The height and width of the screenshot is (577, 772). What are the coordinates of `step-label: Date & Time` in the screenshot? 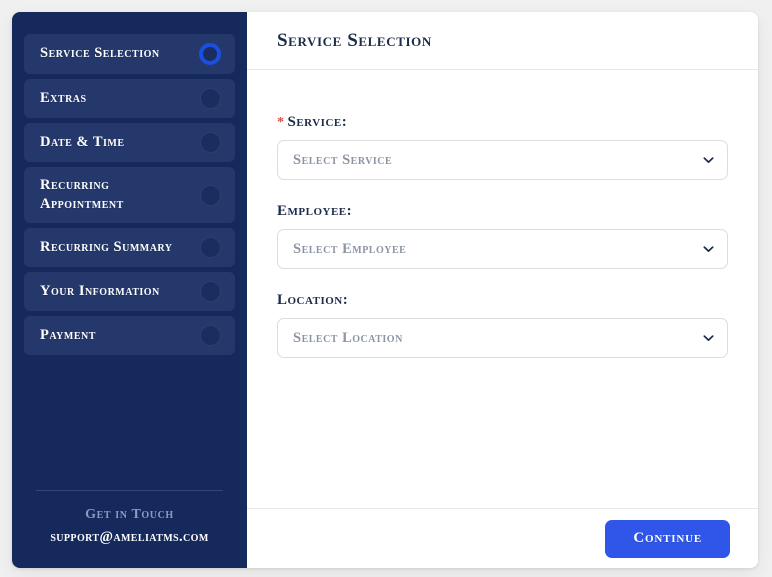 It's located at (82, 141).